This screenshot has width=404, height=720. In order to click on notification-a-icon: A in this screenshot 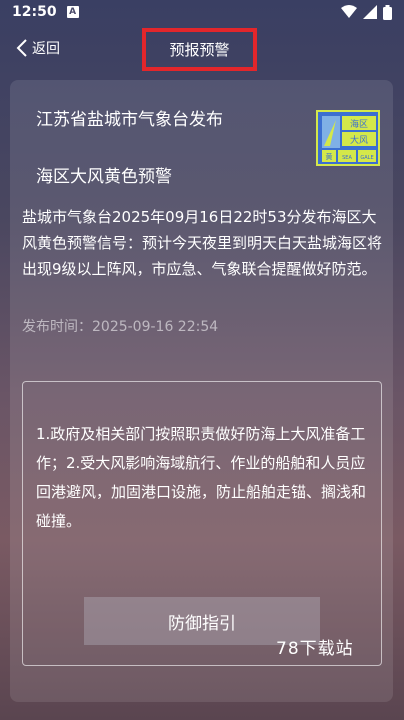, I will do `click(72, 12)`.